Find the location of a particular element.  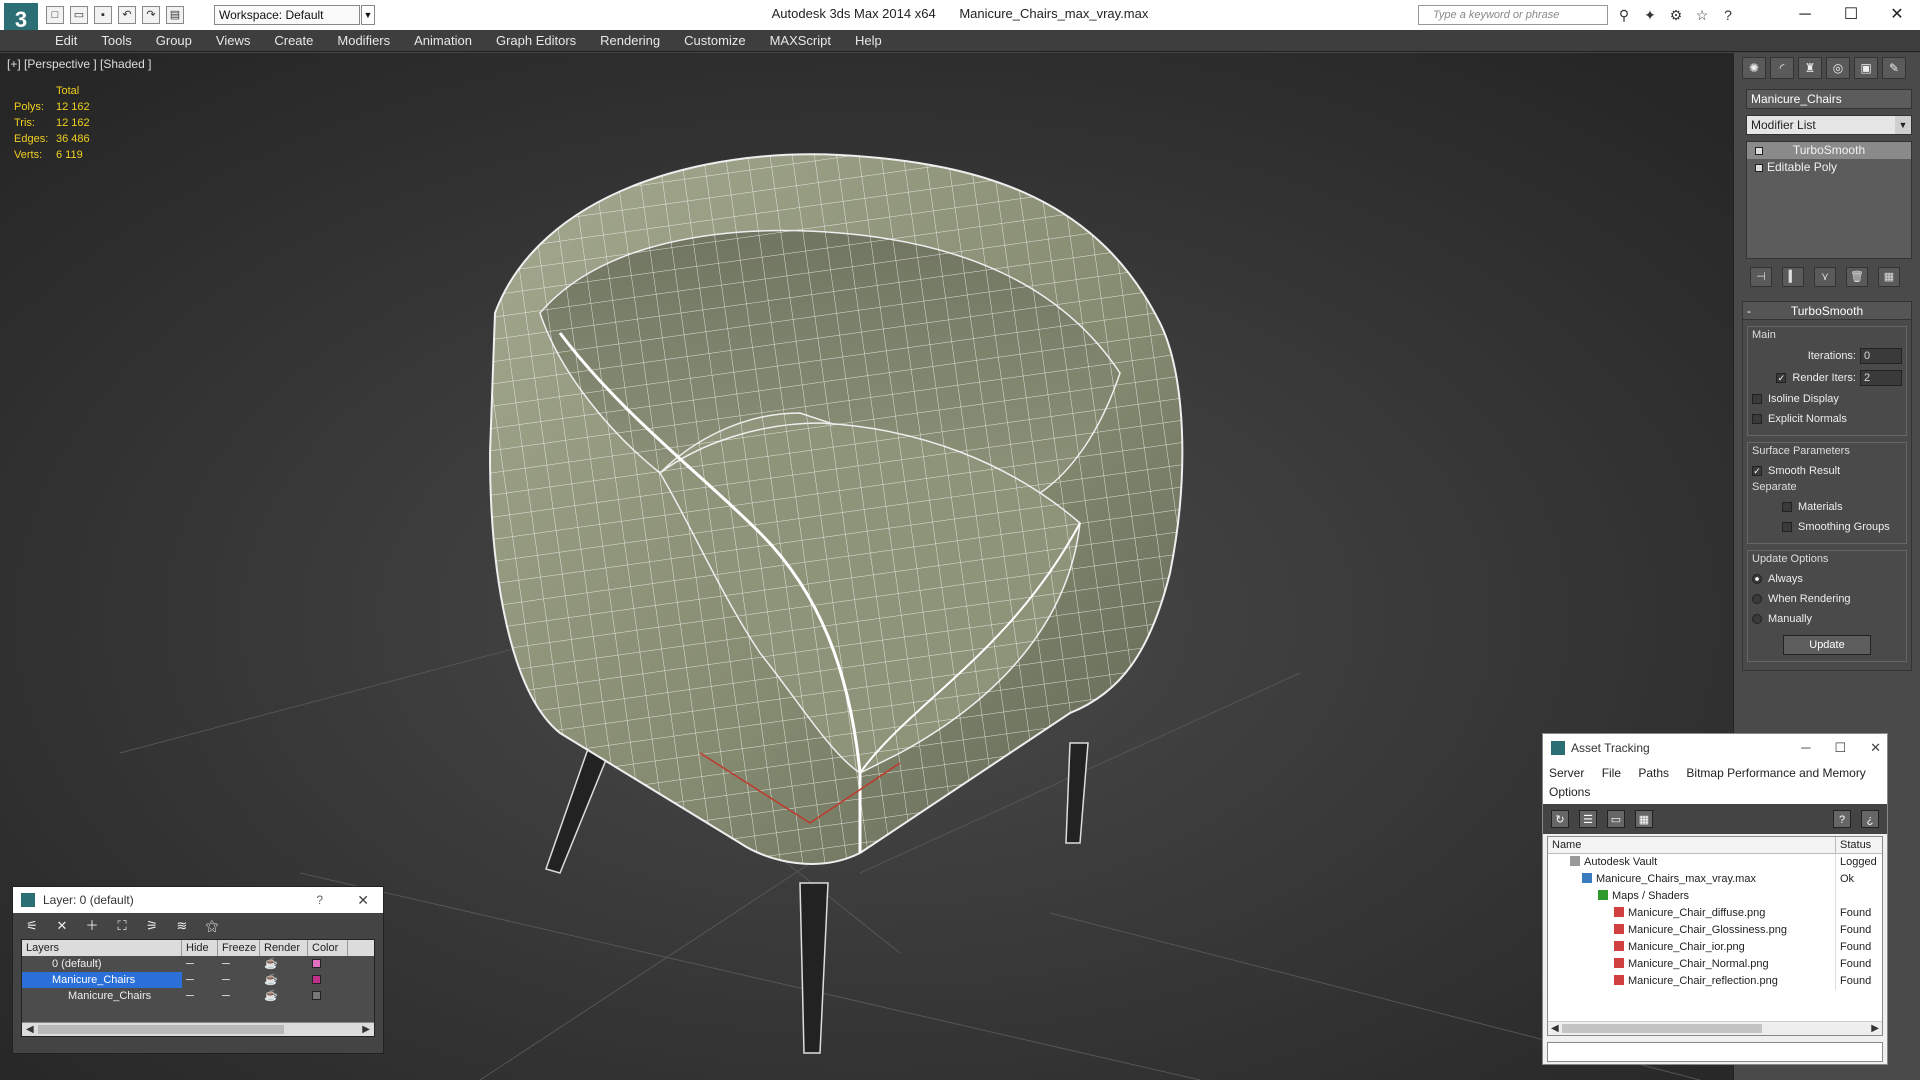

favorites-star-icon: ☆ is located at coordinates (1702, 15).